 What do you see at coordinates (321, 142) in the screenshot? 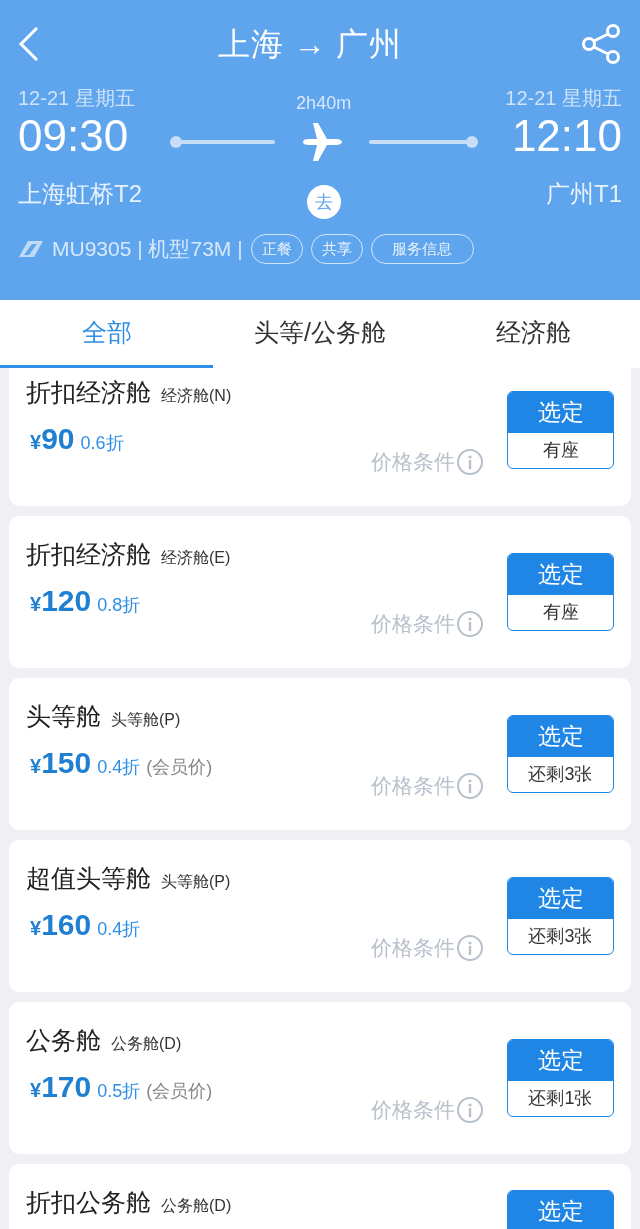
I see `airplane-icon` at bounding box center [321, 142].